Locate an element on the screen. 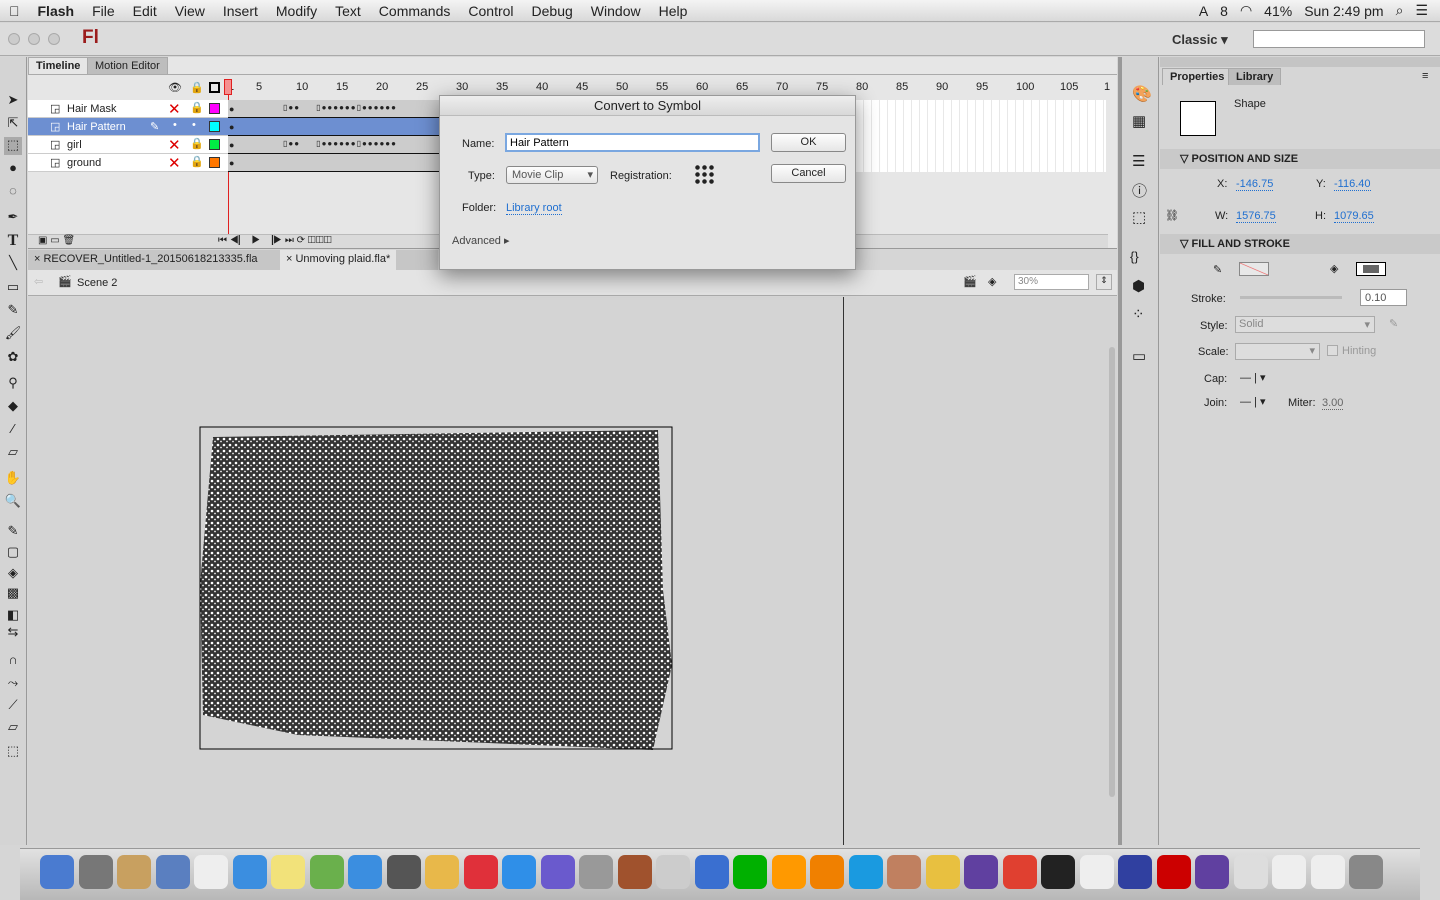 The image size is (1440, 900). layer-frames: ● is located at coordinates (333, 163).